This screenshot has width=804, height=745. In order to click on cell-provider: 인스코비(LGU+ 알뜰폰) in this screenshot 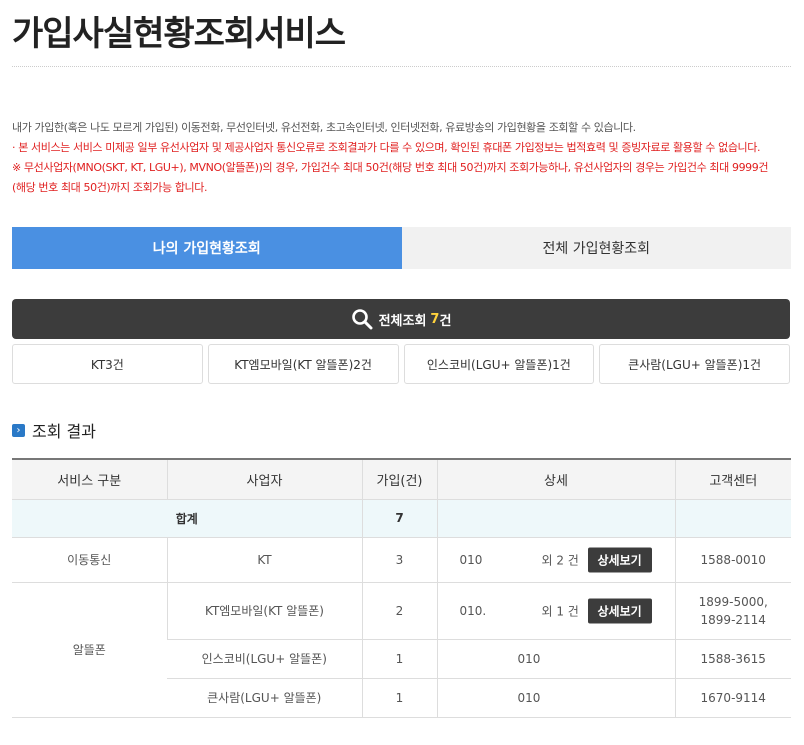, I will do `click(264, 659)`.